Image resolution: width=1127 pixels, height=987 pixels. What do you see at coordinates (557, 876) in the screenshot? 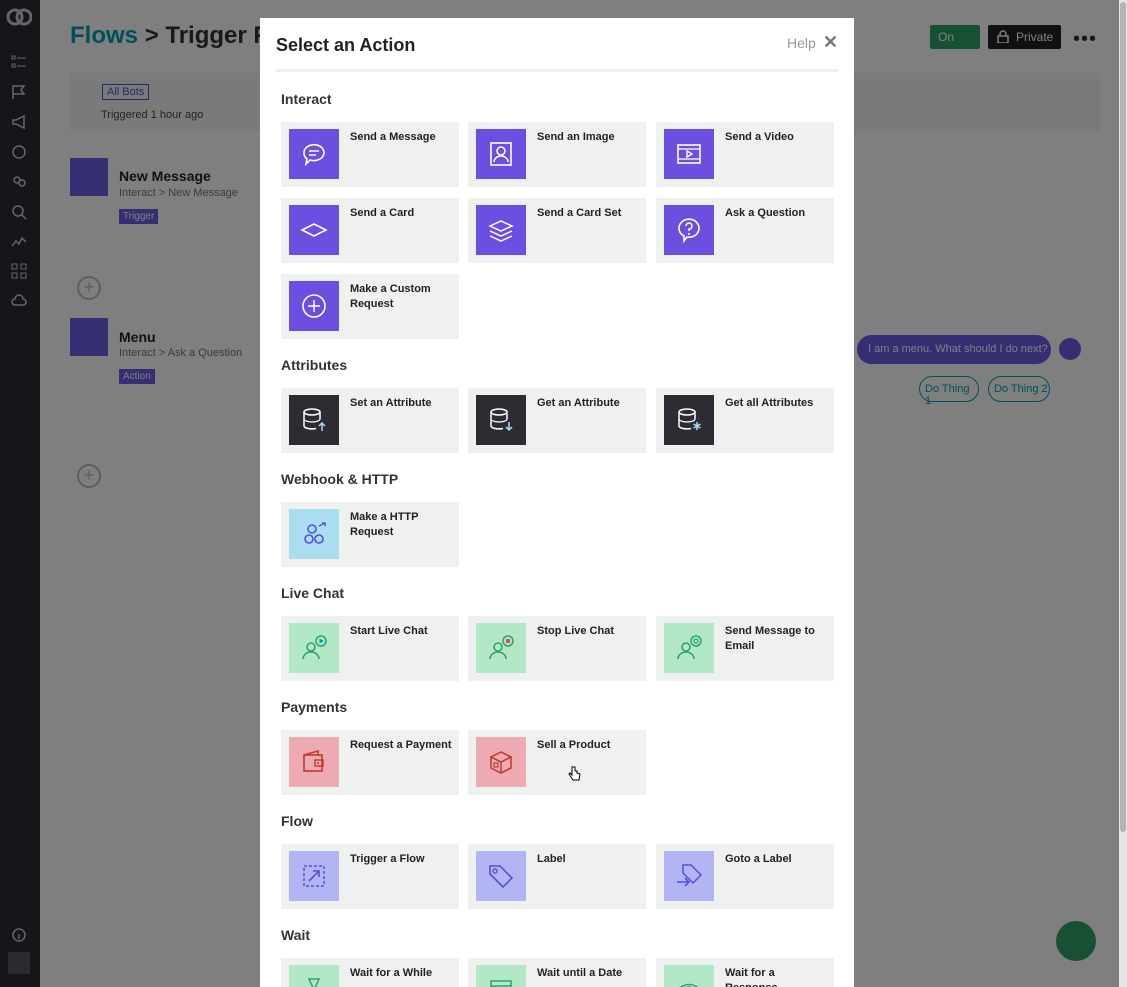
I see `action-label-node: Label` at bounding box center [557, 876].